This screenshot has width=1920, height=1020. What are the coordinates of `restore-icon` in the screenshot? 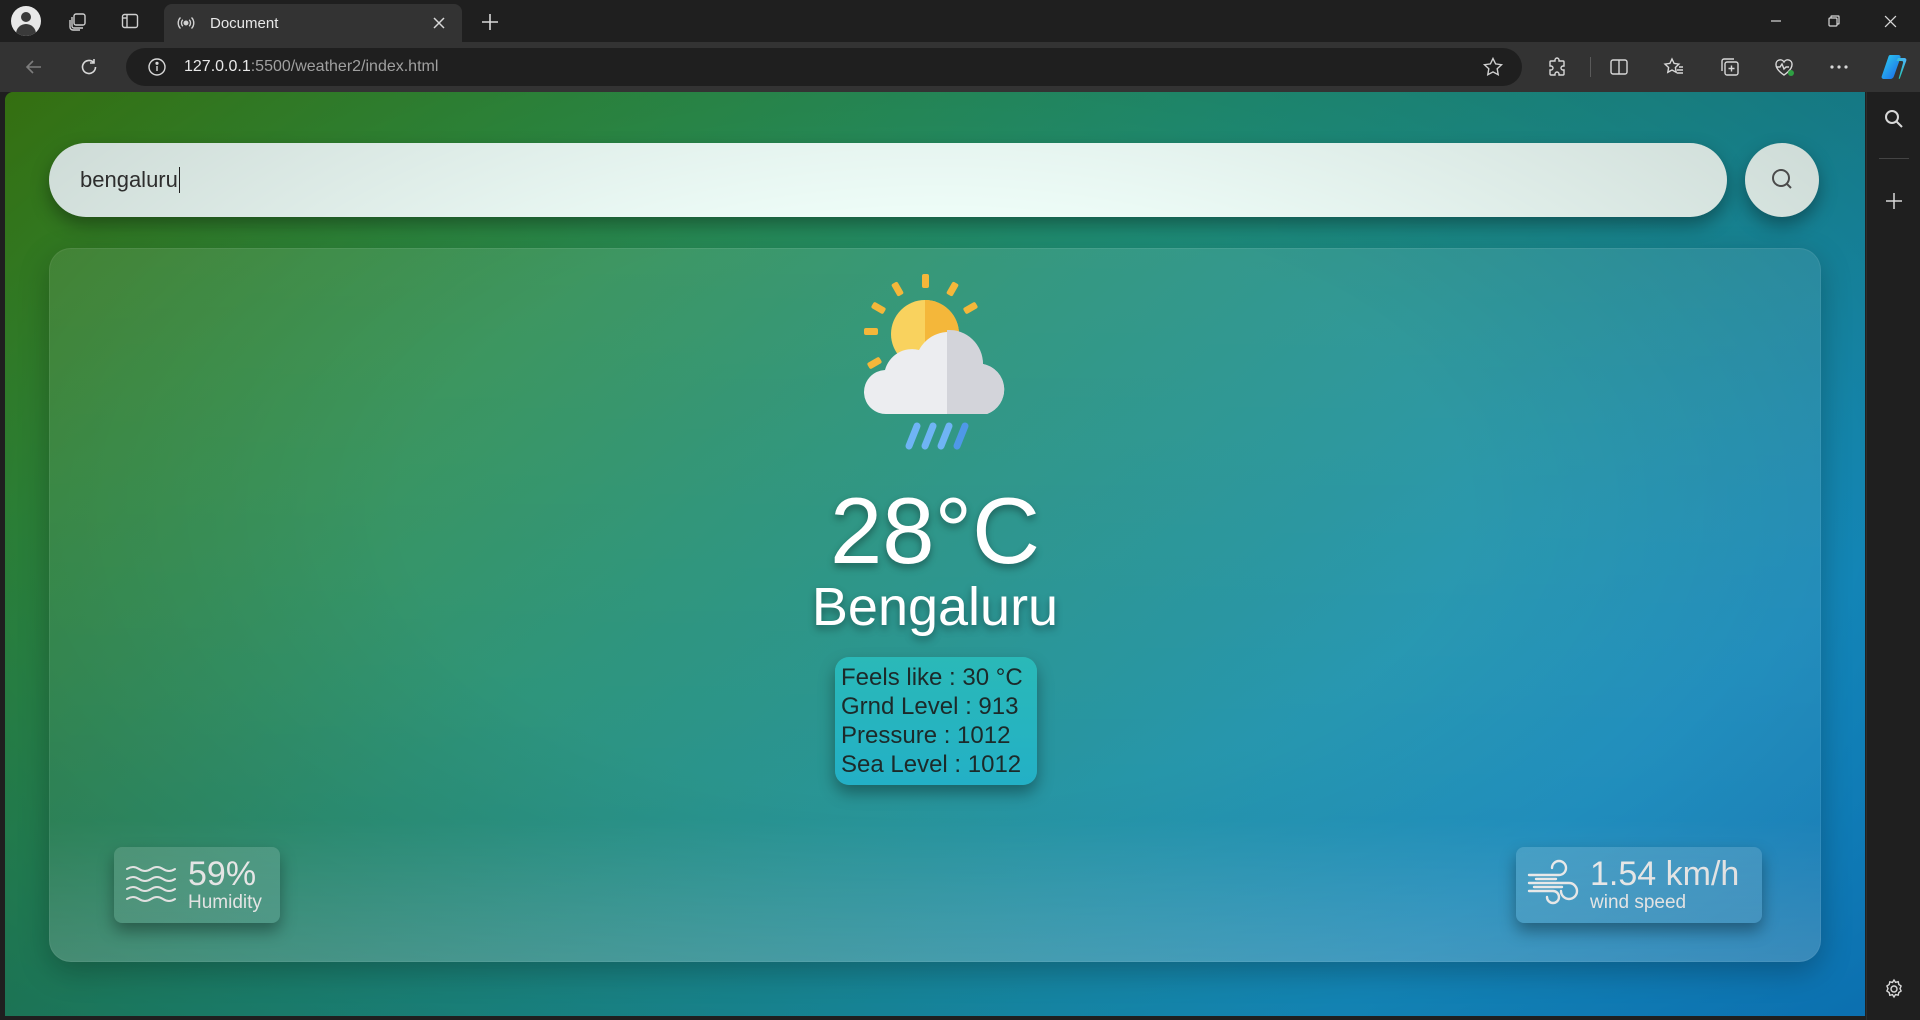 It's located at (1834, 21).